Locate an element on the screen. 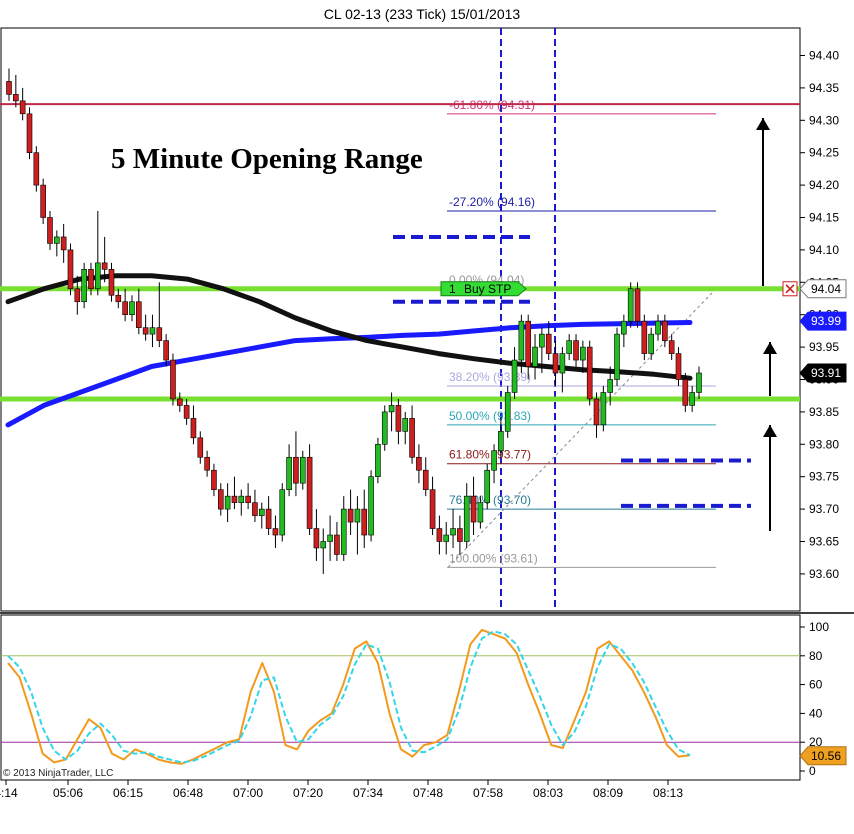 The image size is (854, 834). fib-level-label: 61.80% (93.77) is located at coordinates (490, 455).